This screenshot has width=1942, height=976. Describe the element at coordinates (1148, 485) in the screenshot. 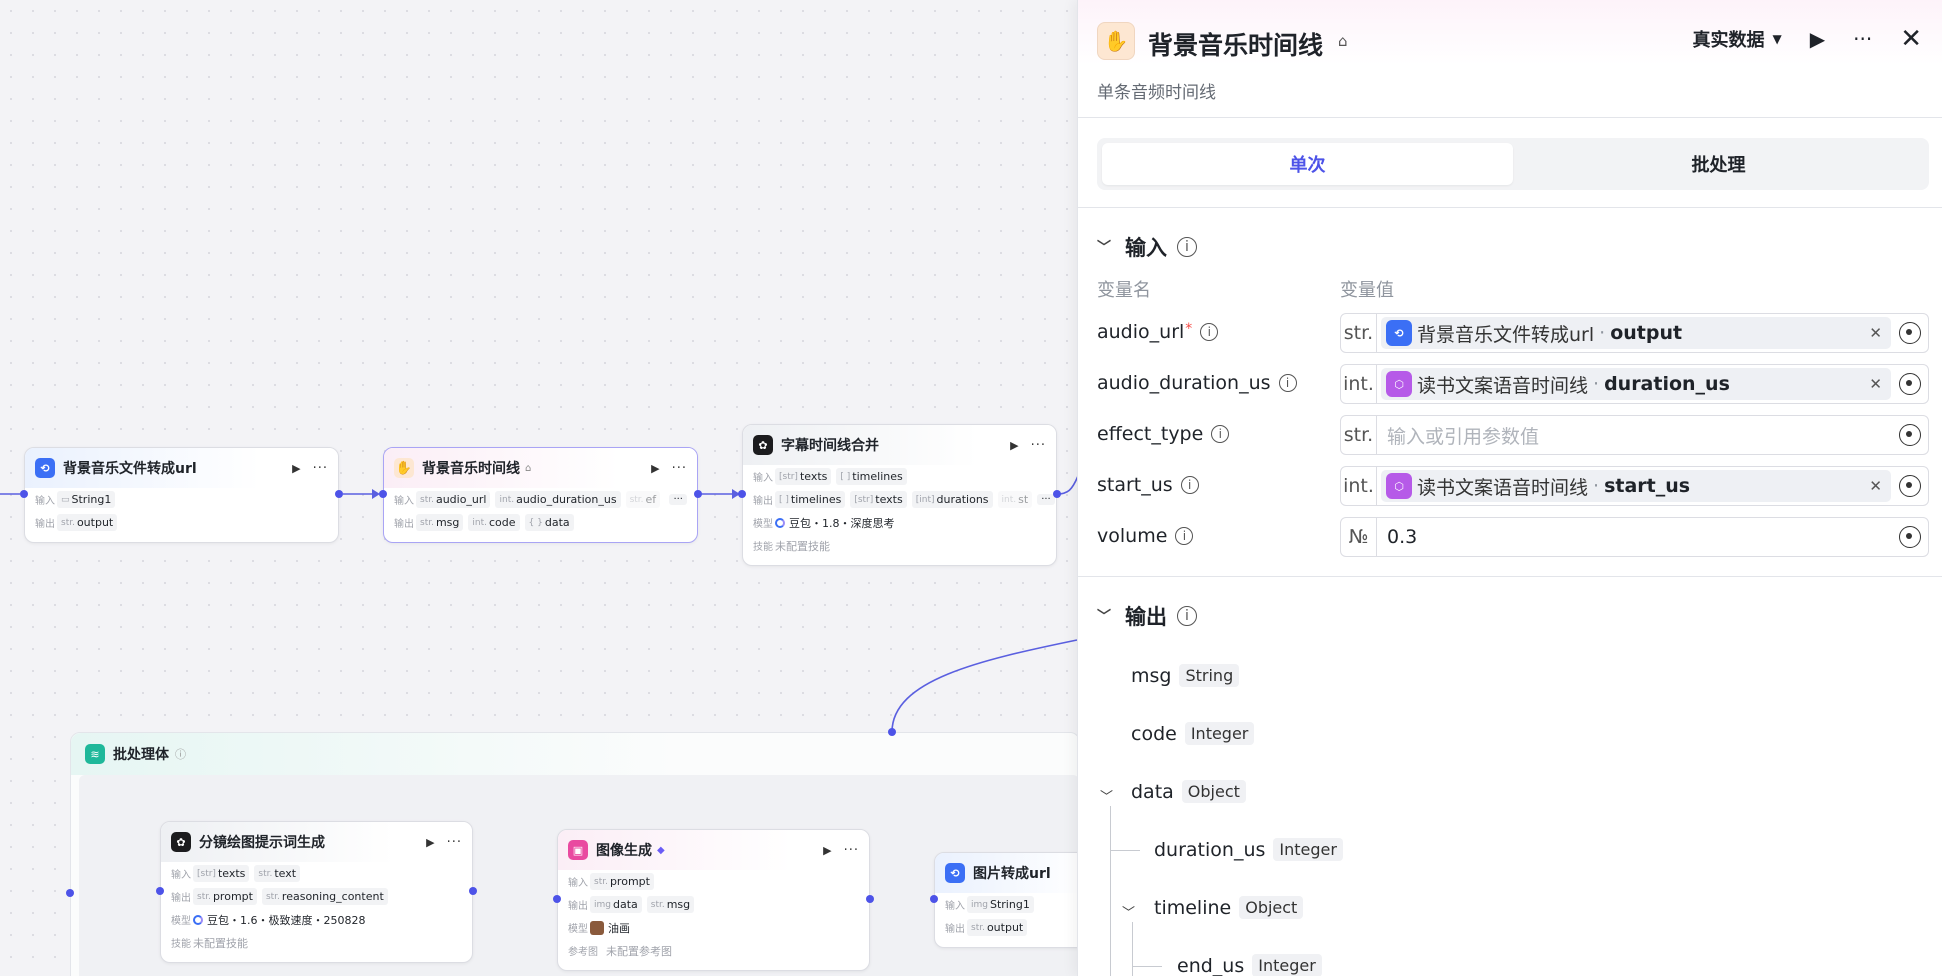

I see `var-name: start_us i` at that location.